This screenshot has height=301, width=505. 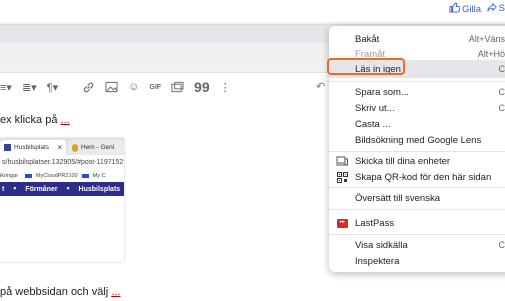 I want to click on thumbs-up-icon, so click(x=455, y=9).